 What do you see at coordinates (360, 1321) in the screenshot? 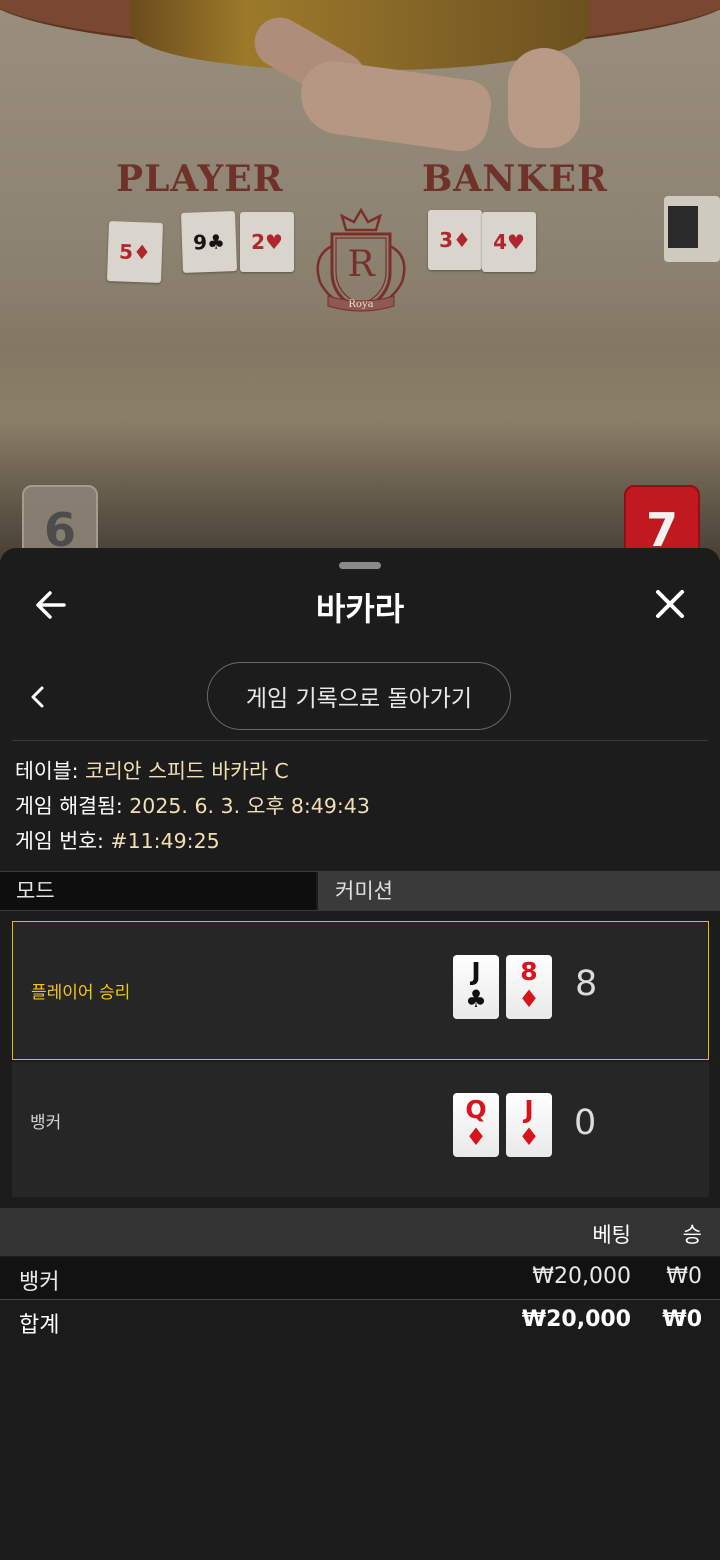
I see `total-row: 합계 ₩20,000 ₩0` at bounding box center [360, 1321].